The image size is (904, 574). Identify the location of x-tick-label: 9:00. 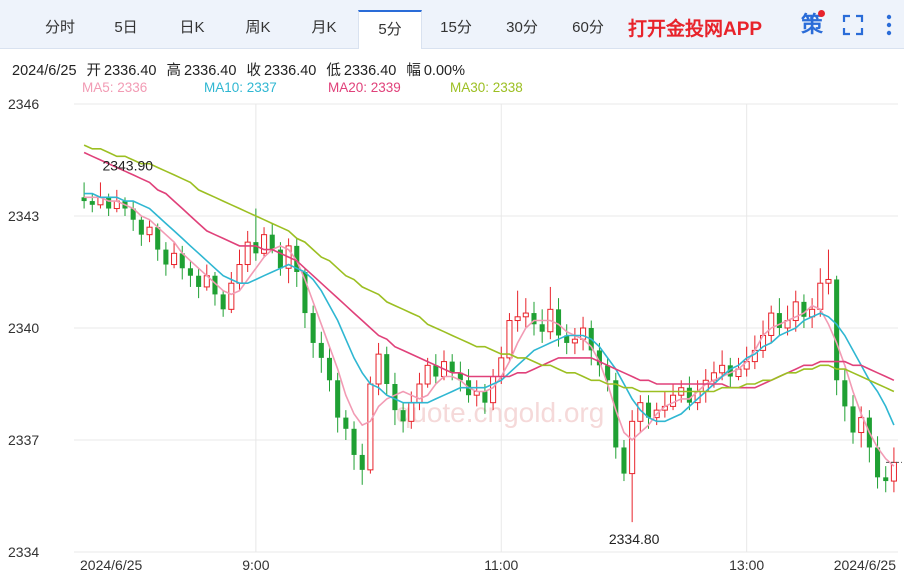
(255, 565).